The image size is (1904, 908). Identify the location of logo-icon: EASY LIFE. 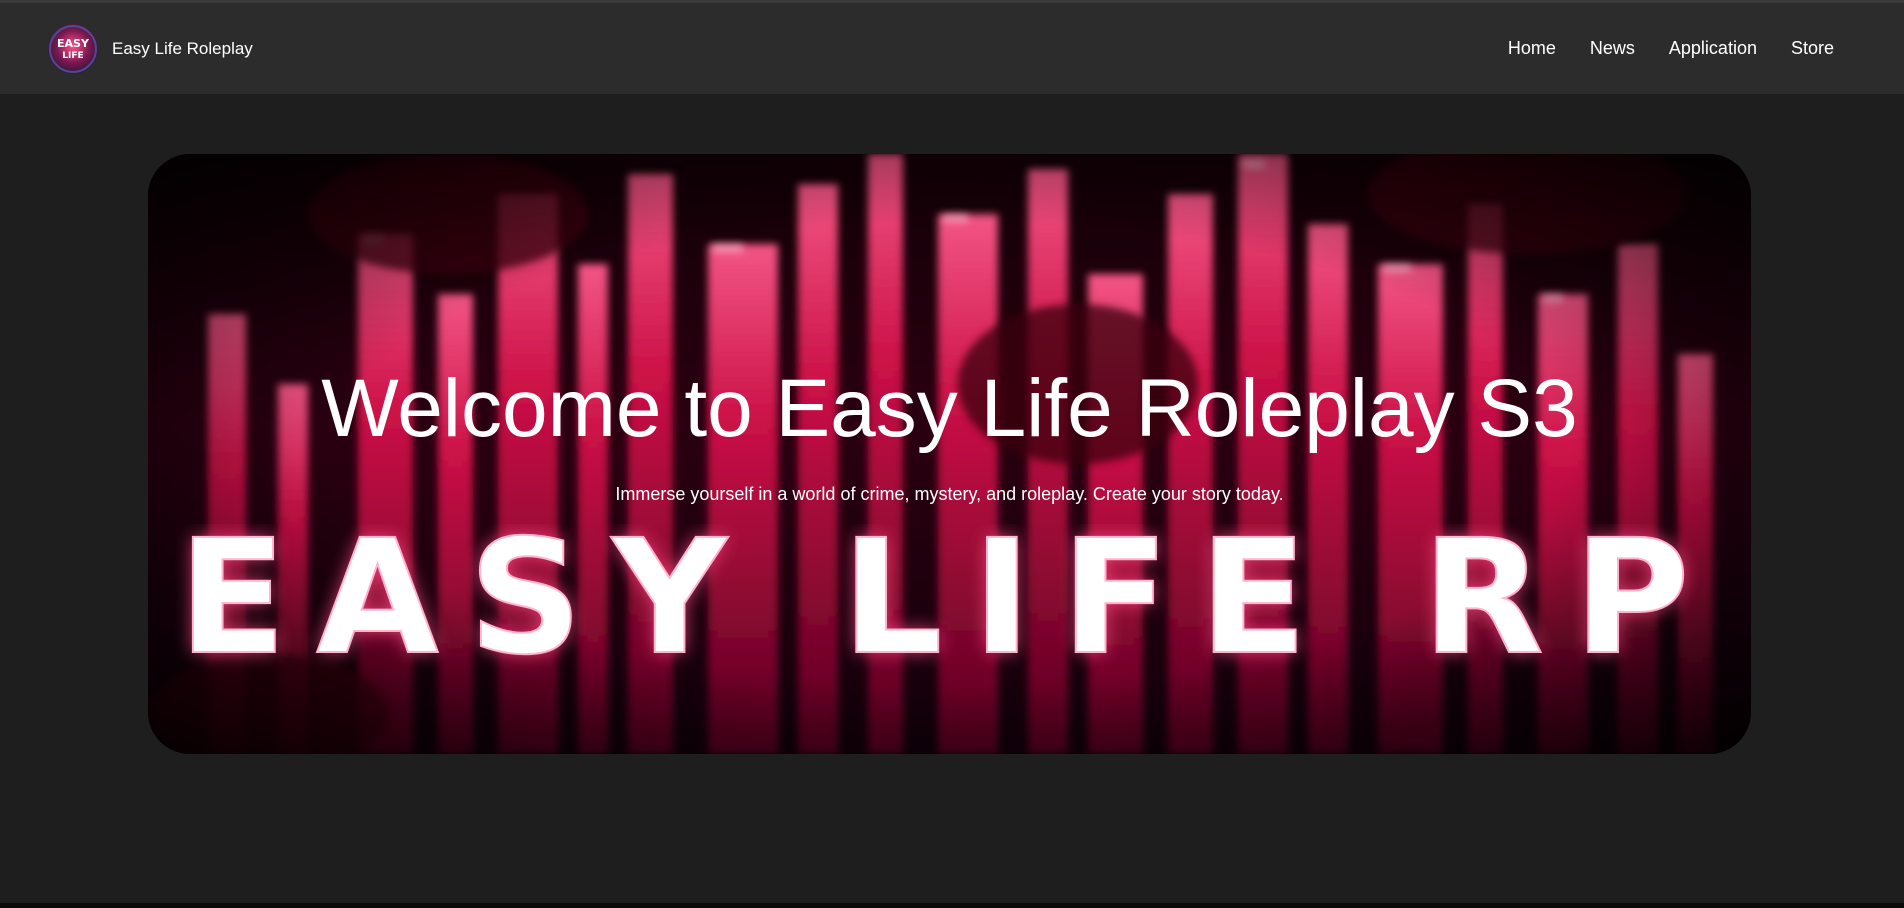
(73, 48).